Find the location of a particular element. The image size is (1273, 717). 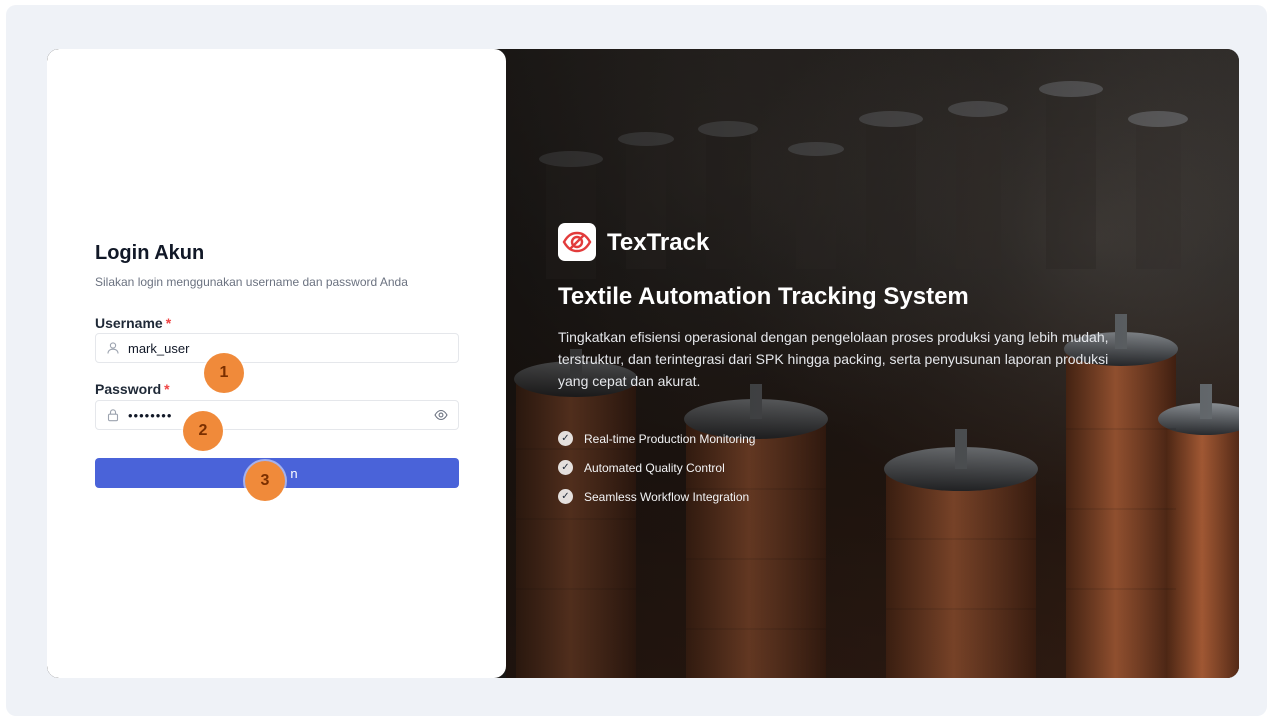

username-label: Username * is located at coordinates (133, 323).